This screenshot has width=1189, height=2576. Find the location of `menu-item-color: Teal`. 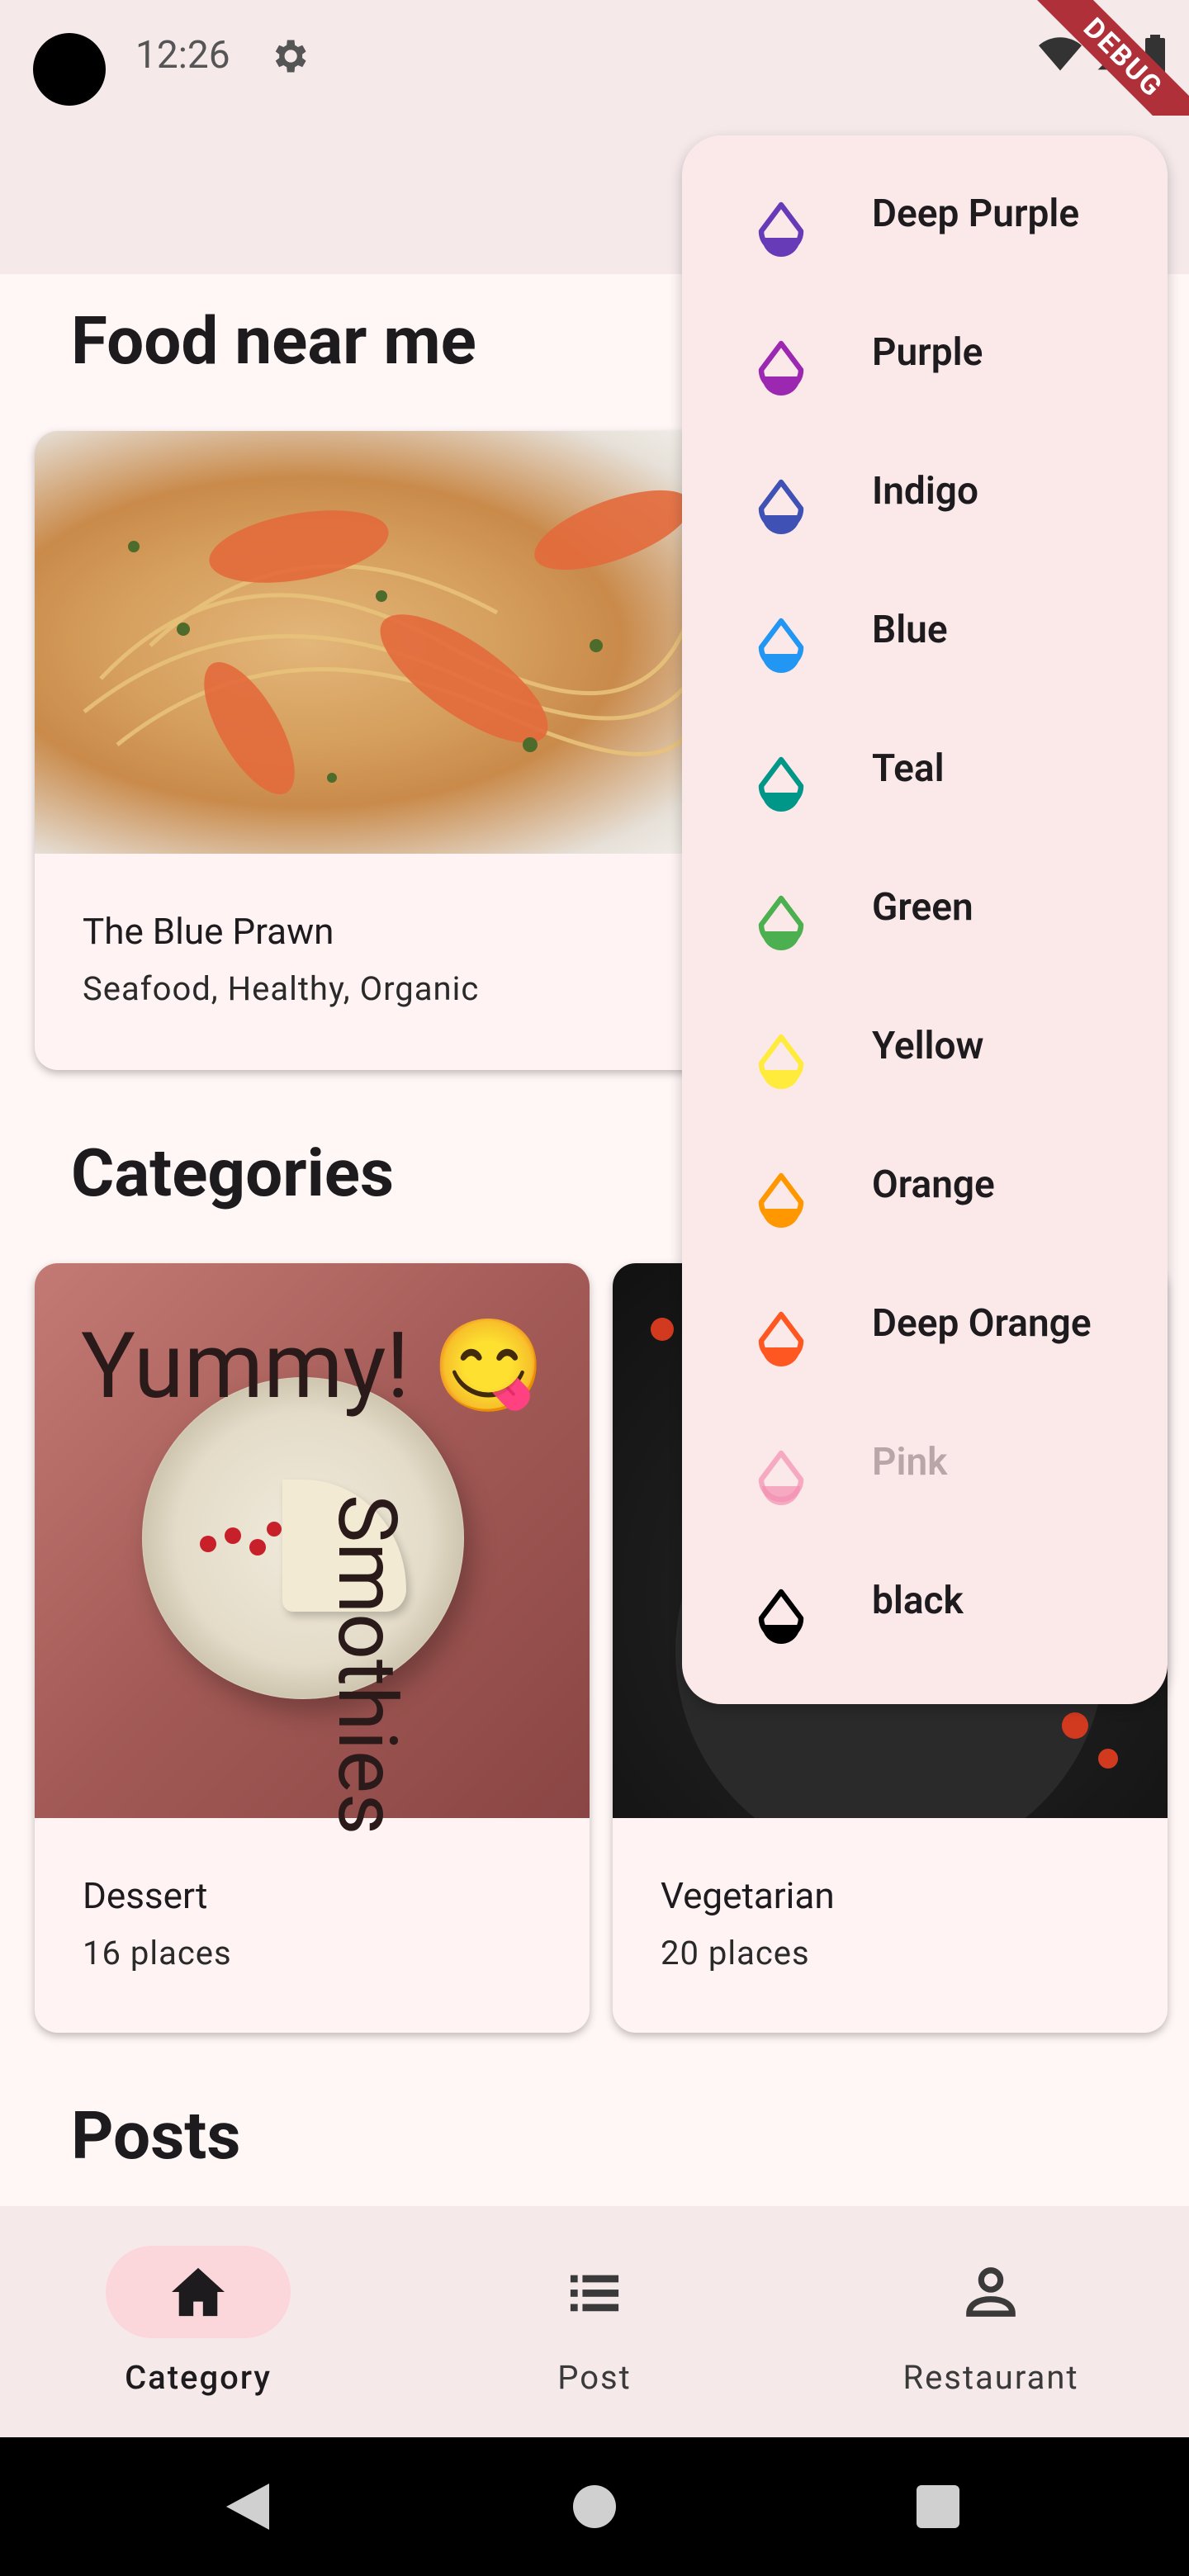

menu-item-color: Teal is located at coordinates (925, 779).